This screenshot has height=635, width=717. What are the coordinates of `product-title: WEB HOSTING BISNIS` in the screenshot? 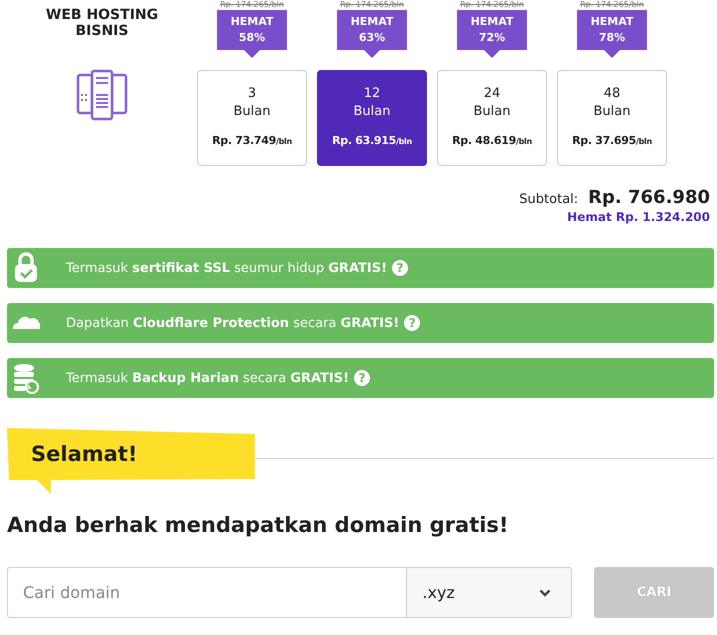 It's located at (102, 23).